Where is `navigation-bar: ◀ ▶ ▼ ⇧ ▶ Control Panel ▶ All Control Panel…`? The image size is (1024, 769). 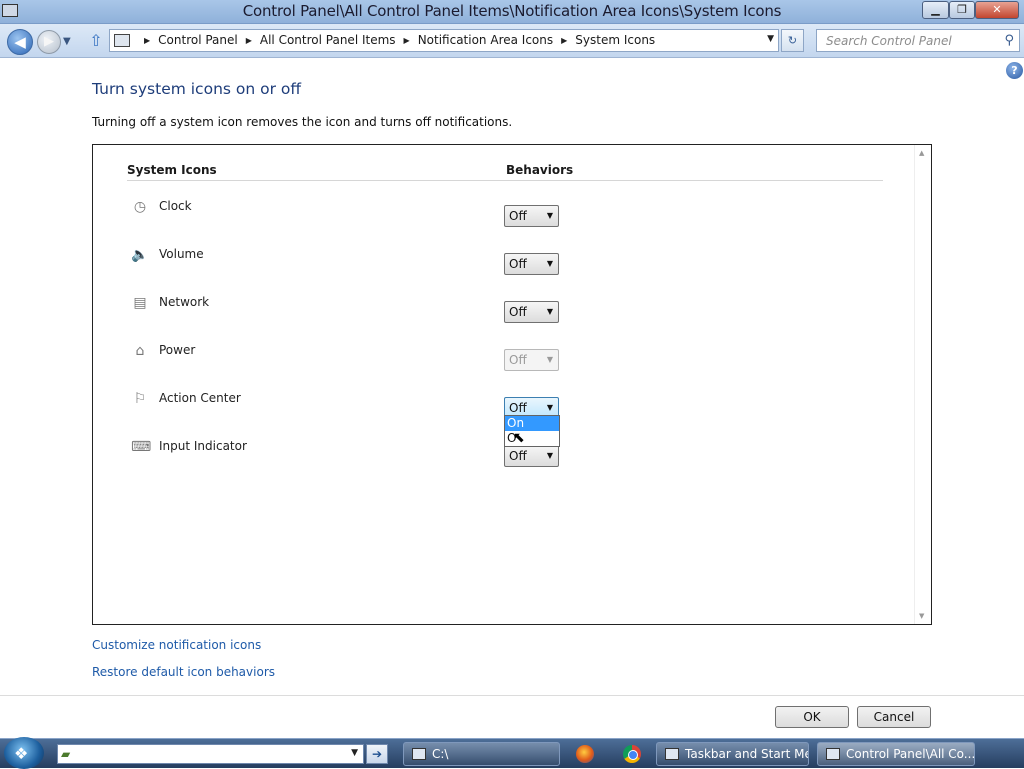 navigation-bar: ◀ ▶ ▼ ⇧ ▶ Control Panel ▶ All Control Panel… is located at coordinates (512, 41).